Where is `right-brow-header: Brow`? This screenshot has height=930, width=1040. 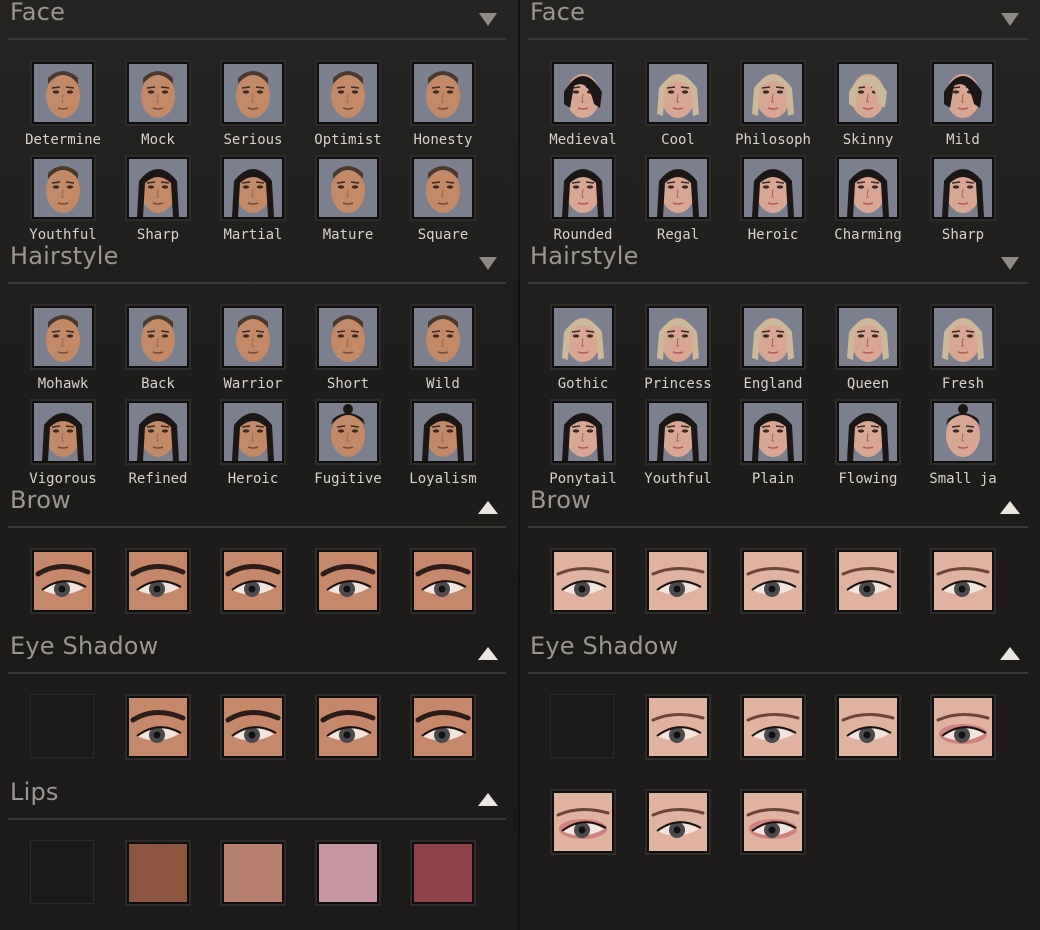
right-brow-header: Brow is located at coordinates (778, 507).